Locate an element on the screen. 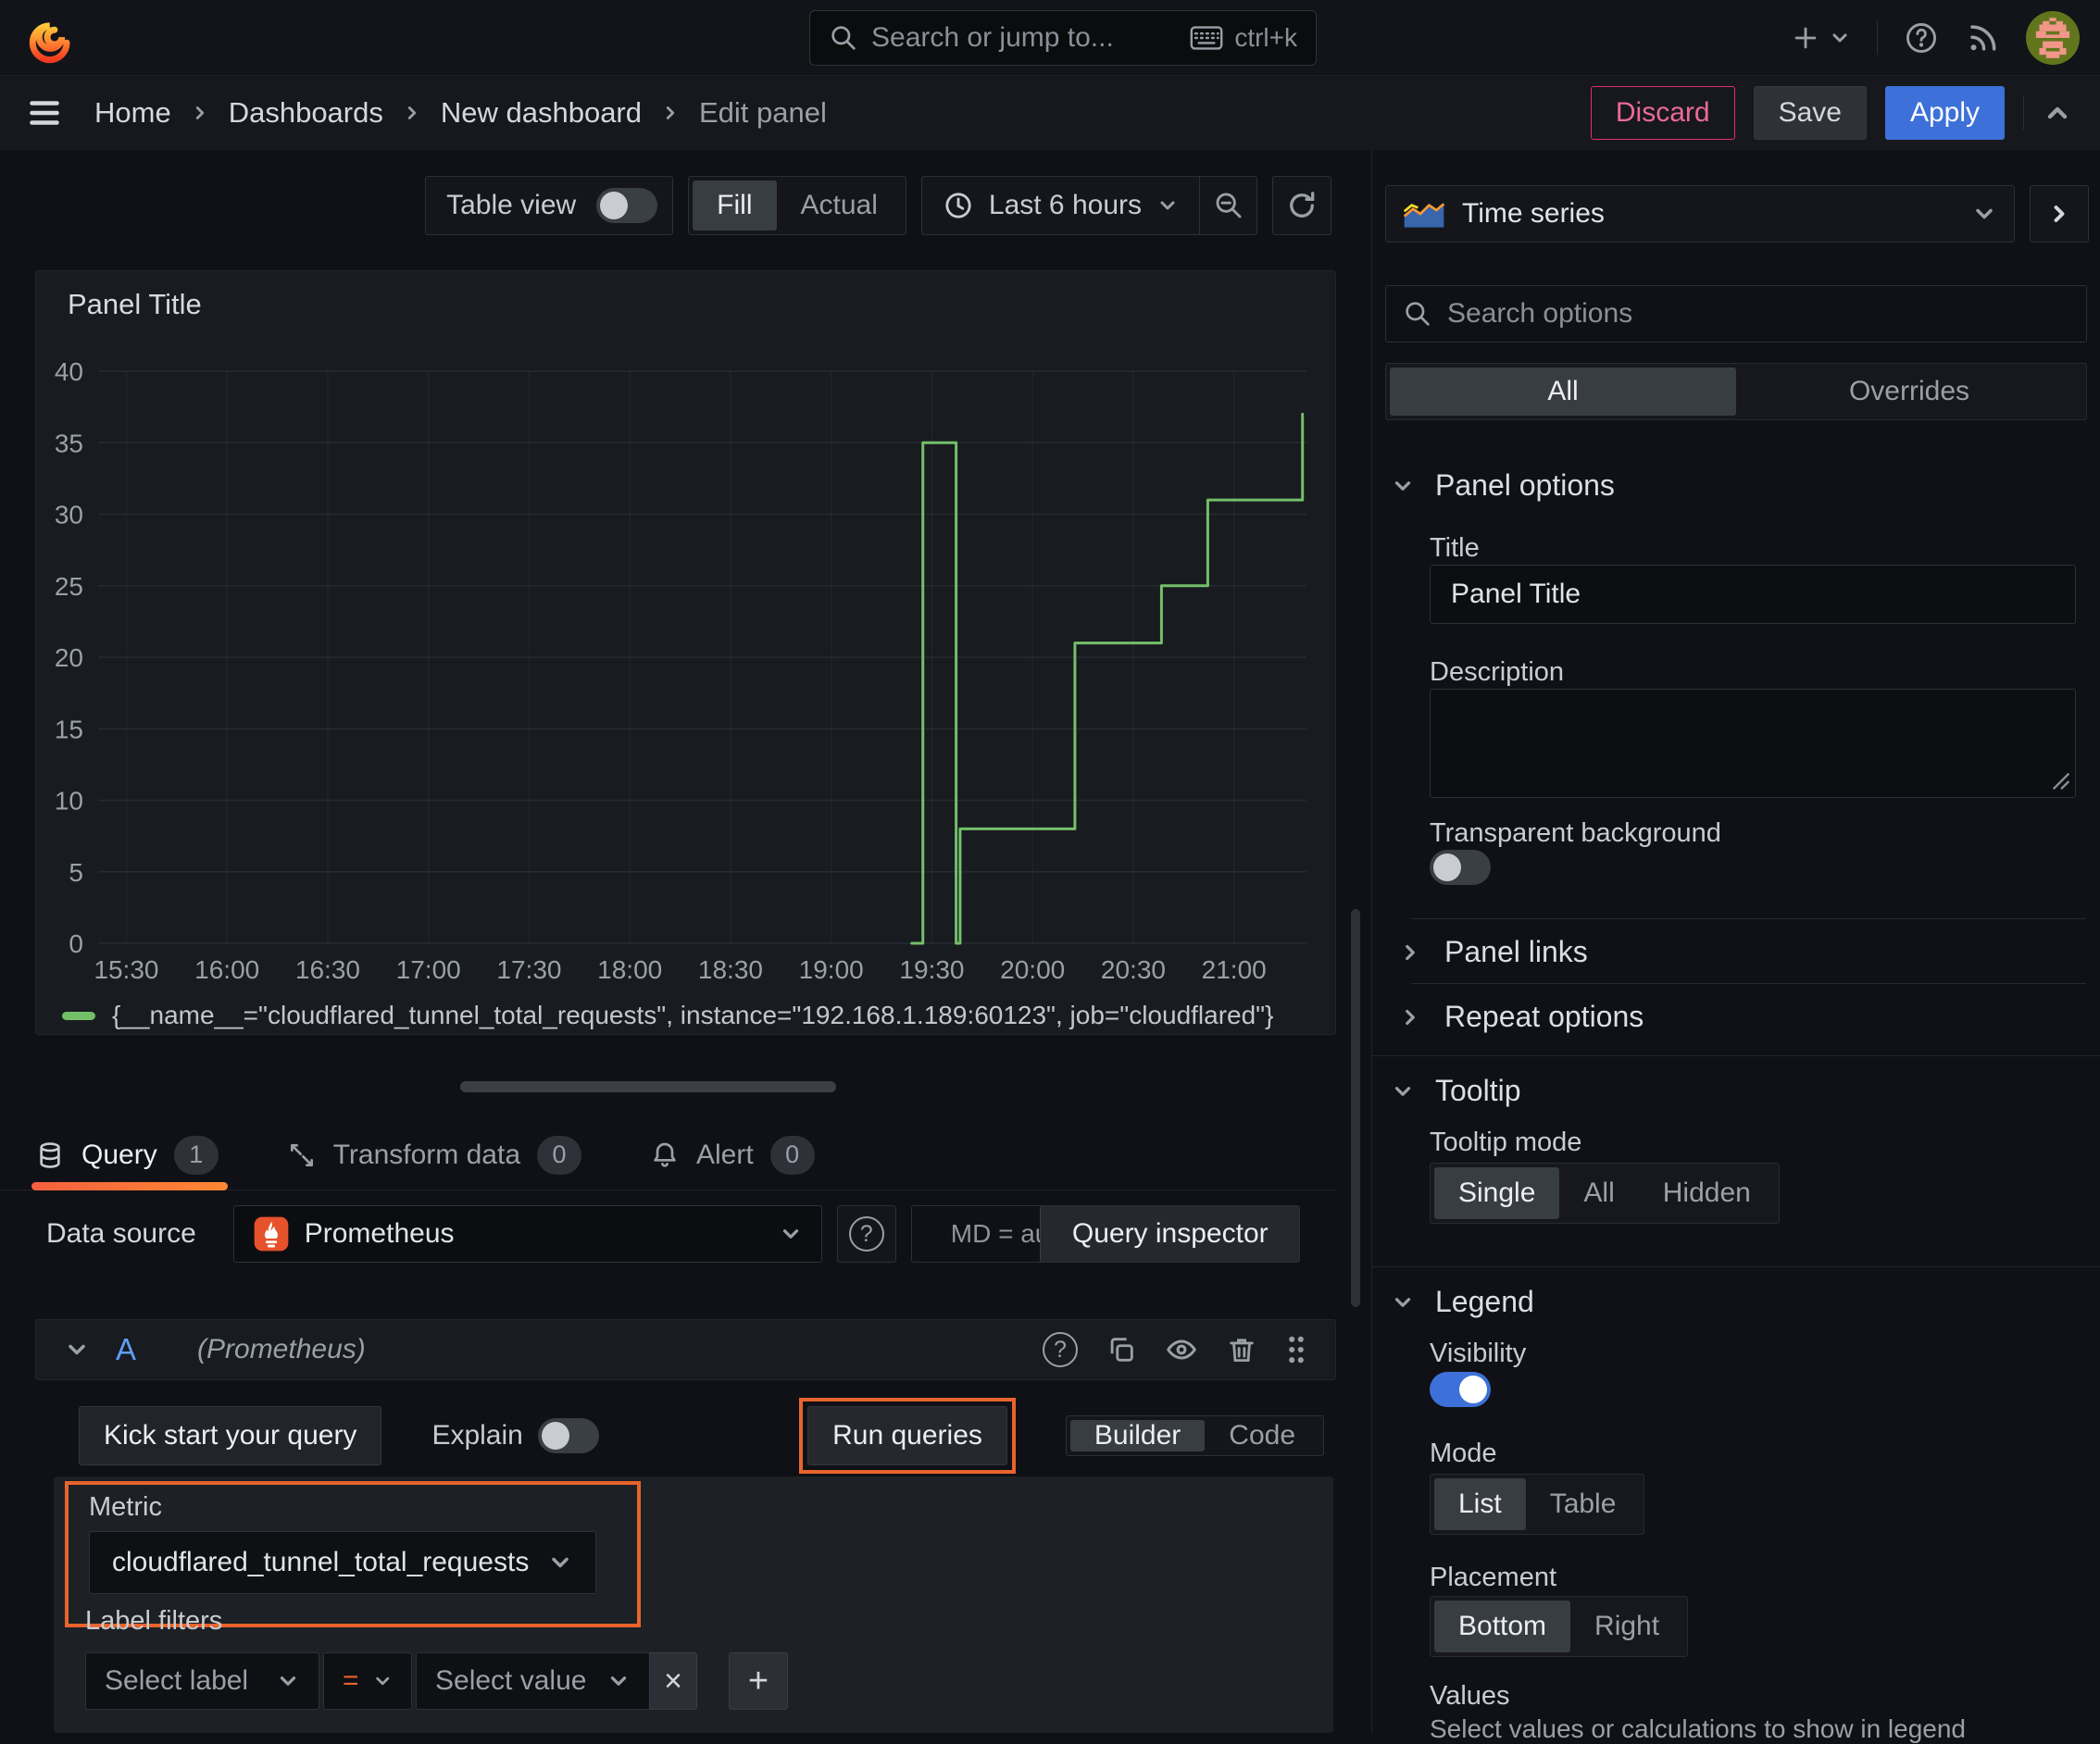  options-search is located at coordinates (1736, 314).